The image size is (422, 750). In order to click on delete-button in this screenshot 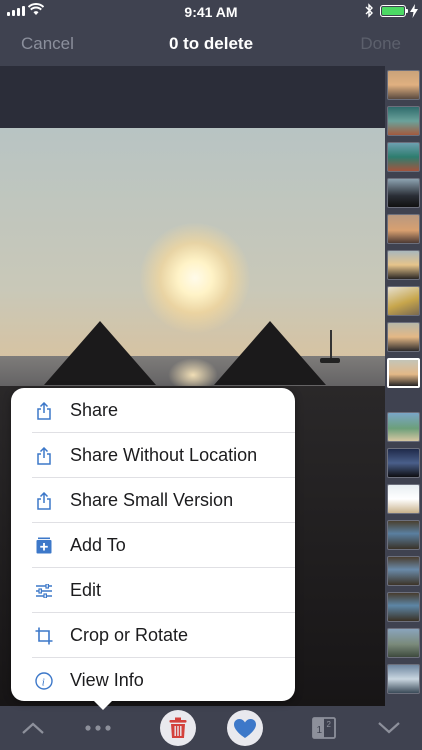, I will do `click(178, 728)`.